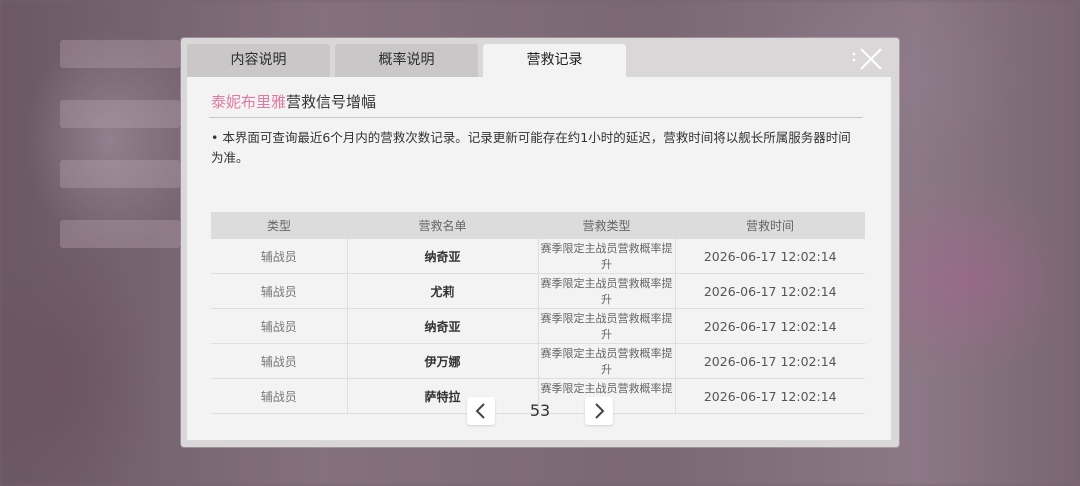 This screenshot has height=486, width=1080. I want to click on table-row: 辅战员 尤莉 赛季限定主战员营救概率提升 2026-06-17 12:02:14, so click(538, 291).